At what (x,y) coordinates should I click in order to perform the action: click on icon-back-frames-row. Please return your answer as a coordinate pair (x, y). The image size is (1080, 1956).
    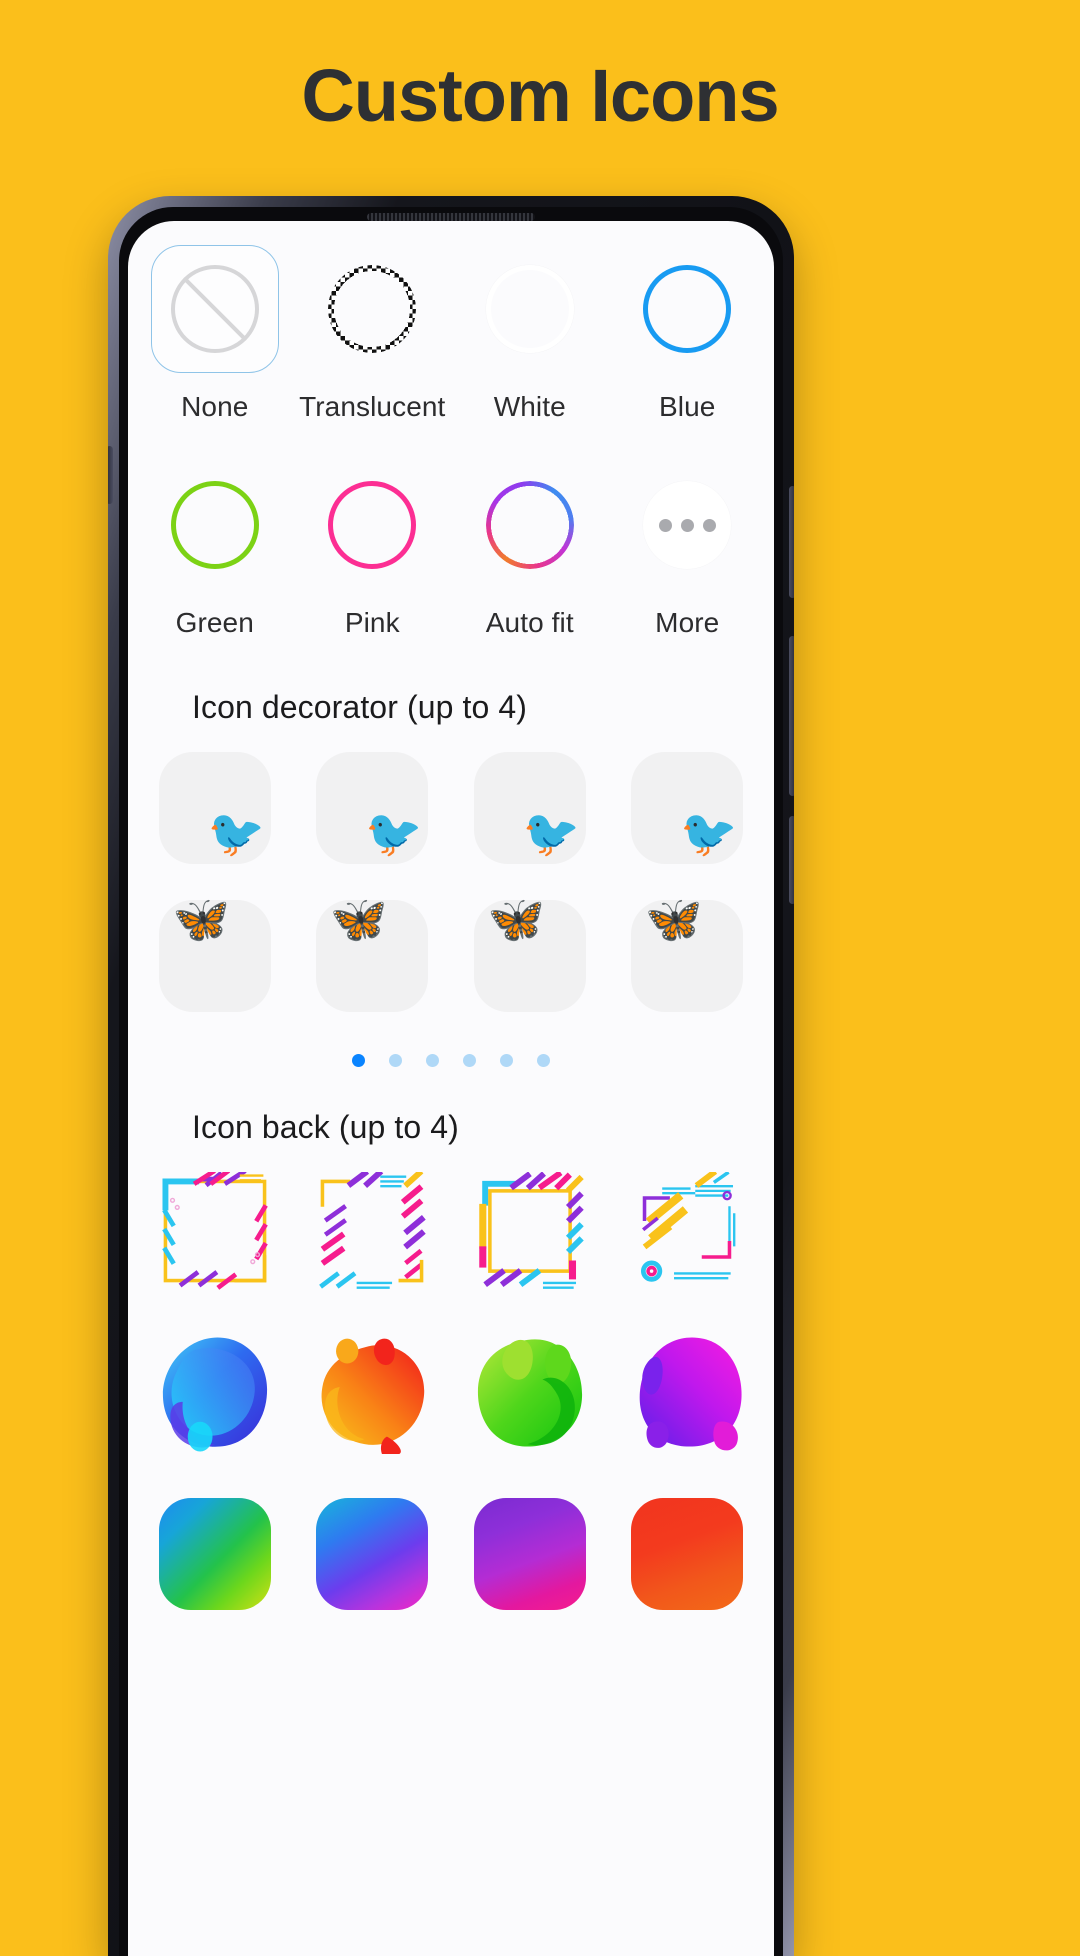
    Looking at the image, I should click on (451, 1231).